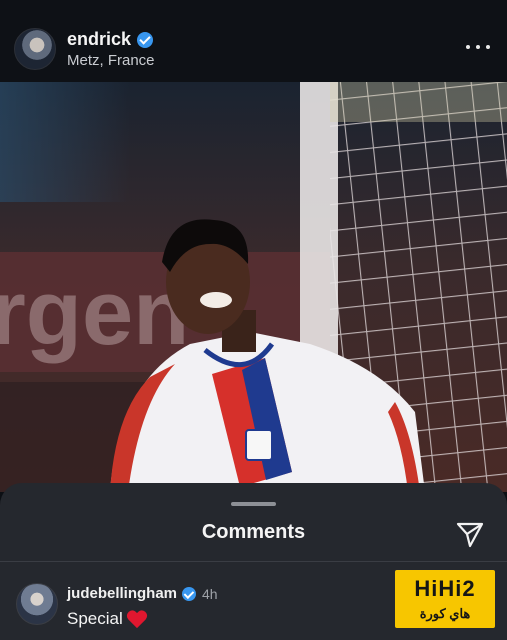 The image size is (507, 640). I want to click on sheet-divider, so click(253, 561).